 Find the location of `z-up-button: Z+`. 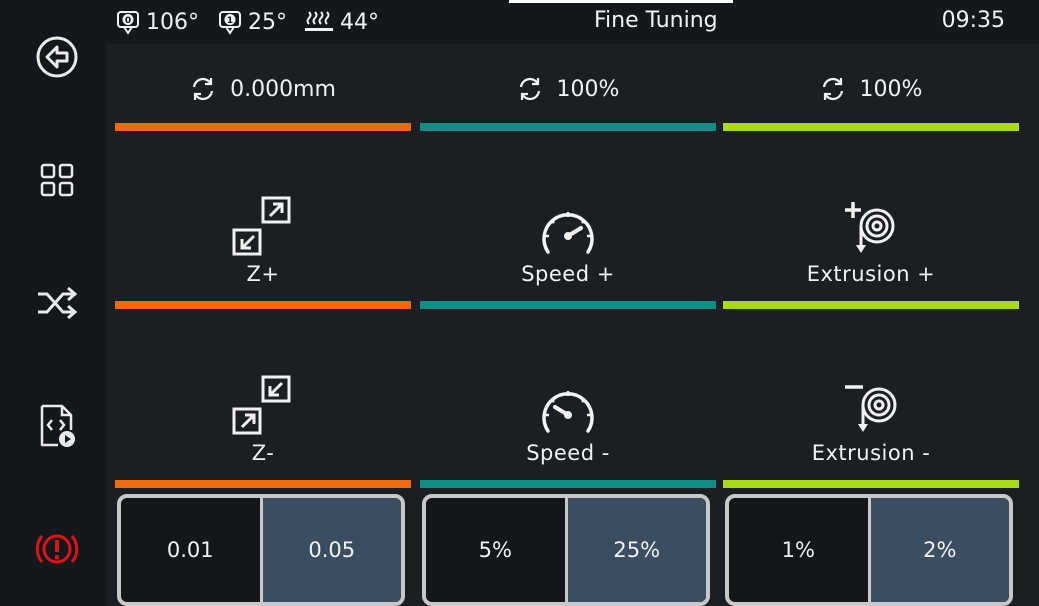

z-up-button: Z+ is located at coordinates (263, 214).